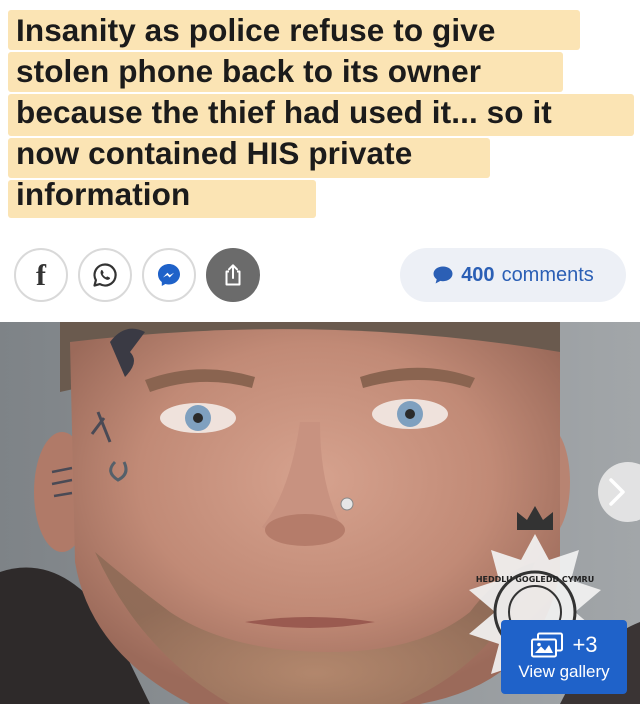  I want to click on gallery-count-row: +3, so click(564, 645).